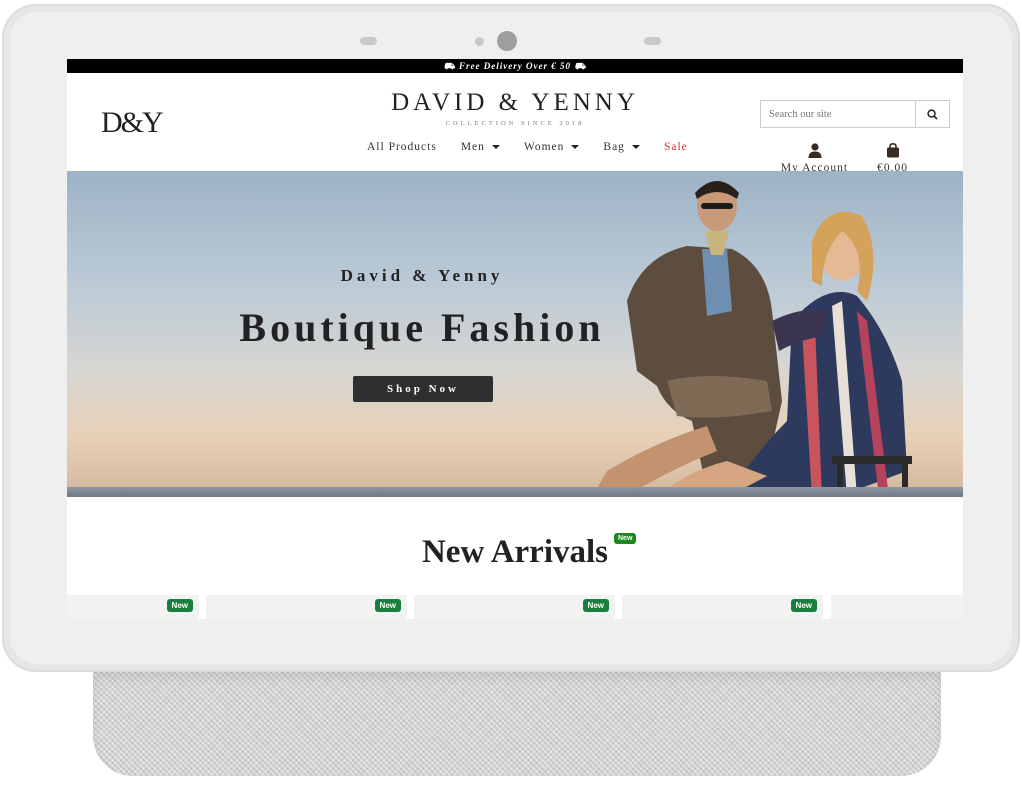 The height and width of the screenshot is (787, 1022). I want to click on product-card, so click(897, 607).